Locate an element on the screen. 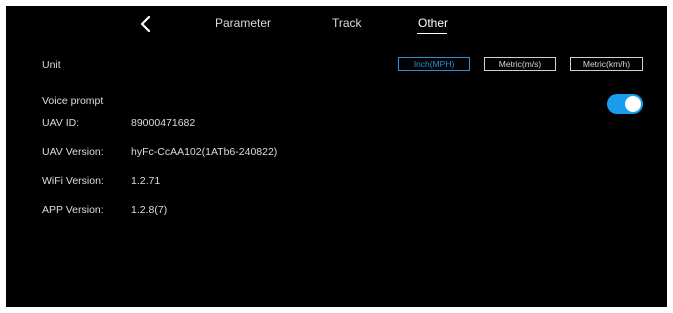 This screenshot has width=673, height=313. toggle-knob is located at coordinates (633, 104).